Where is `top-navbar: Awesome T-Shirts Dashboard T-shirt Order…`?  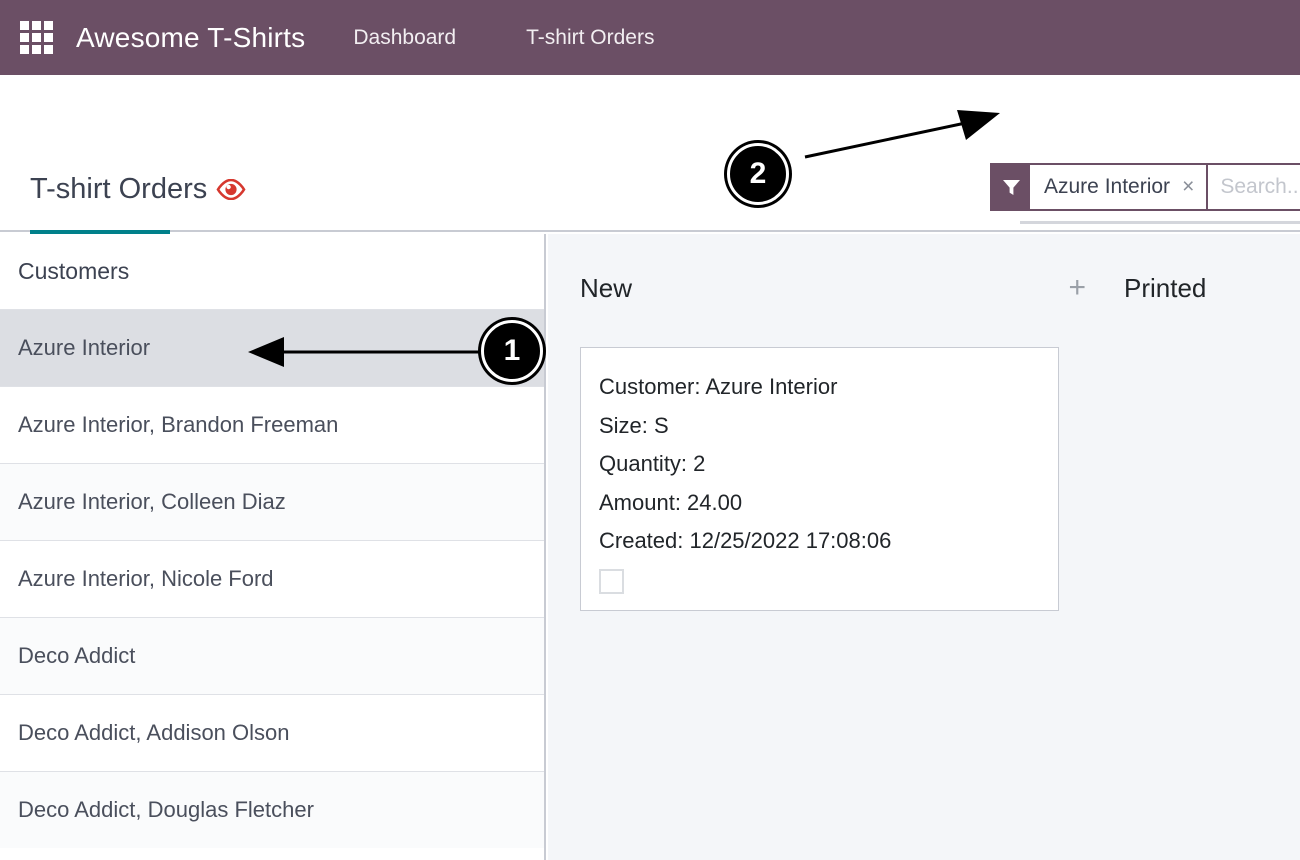 top-navbar: Awesome T-Shirts Dashboard T-shirt Order… is located at coordinates (650, 37).